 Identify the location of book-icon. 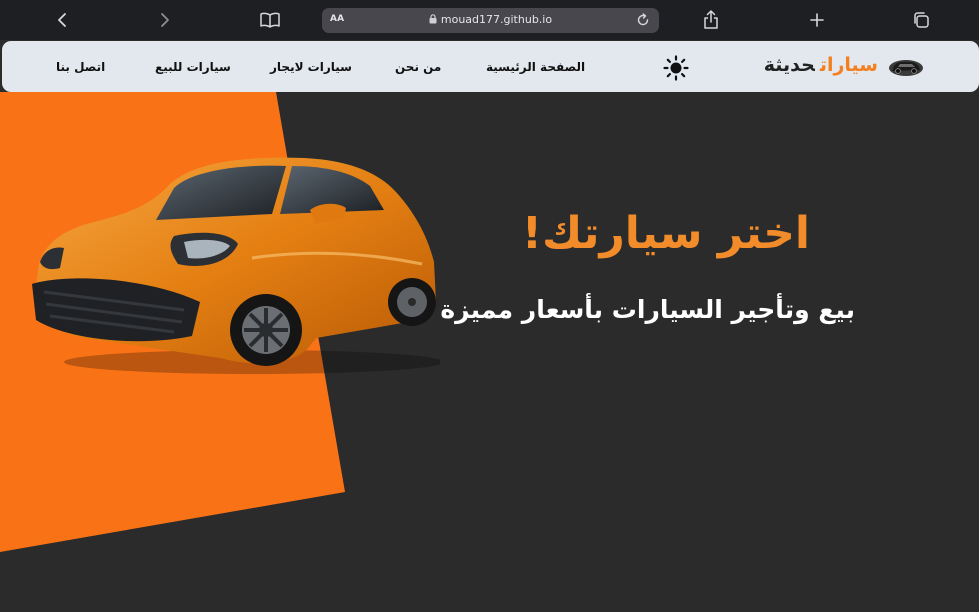
(270, 20).